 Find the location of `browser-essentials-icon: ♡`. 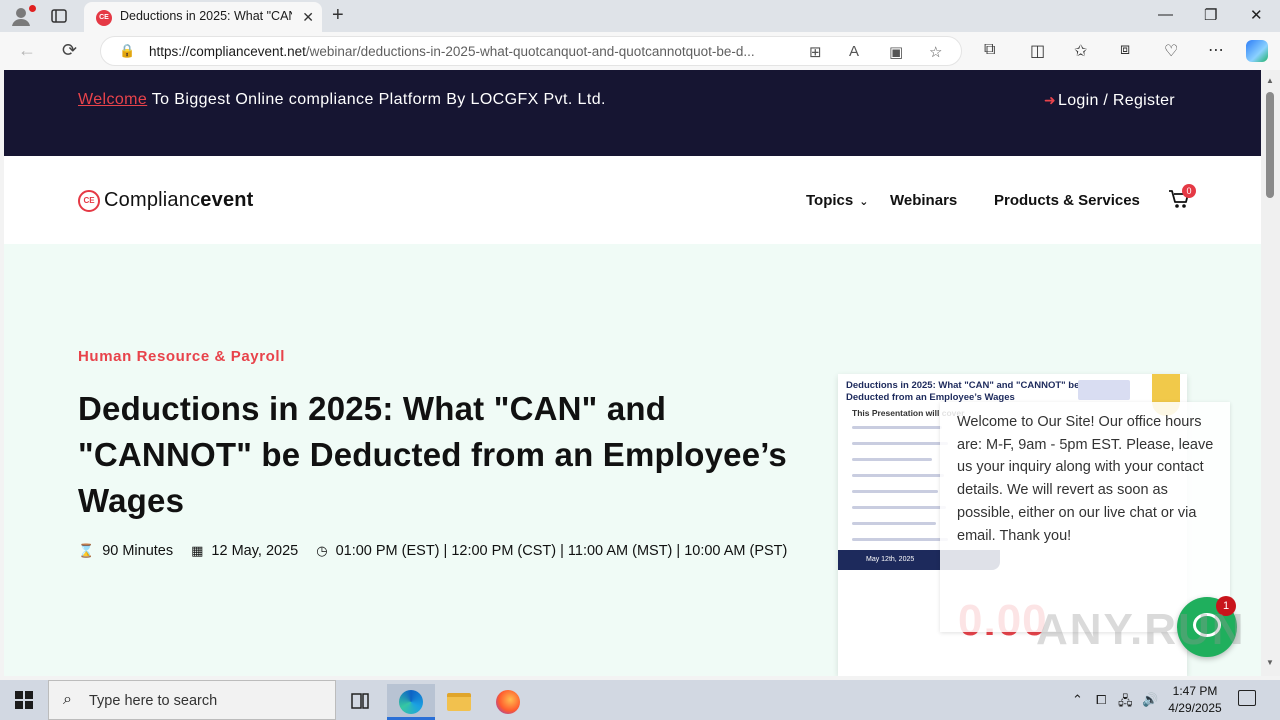

browser-essentials-icon: ♡ is located at coordinates (1171, 51).